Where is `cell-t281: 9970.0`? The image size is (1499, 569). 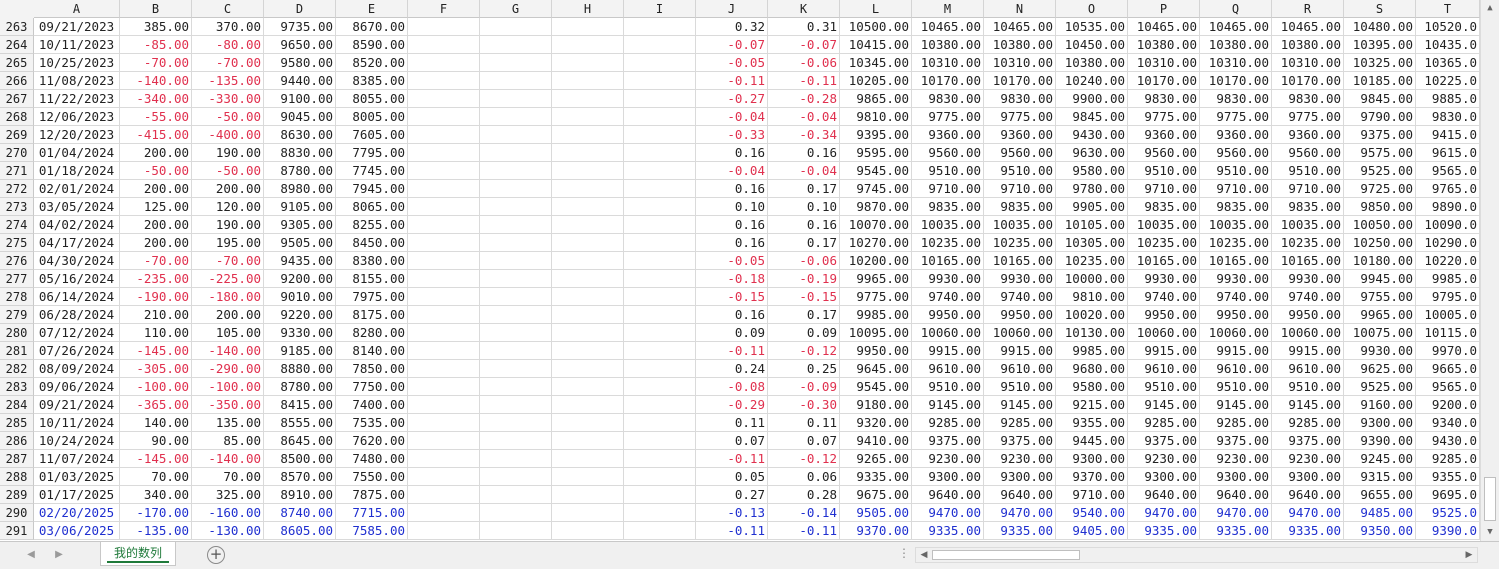
cell-t281: 9970.0 is located at coordinates (1448, 351).